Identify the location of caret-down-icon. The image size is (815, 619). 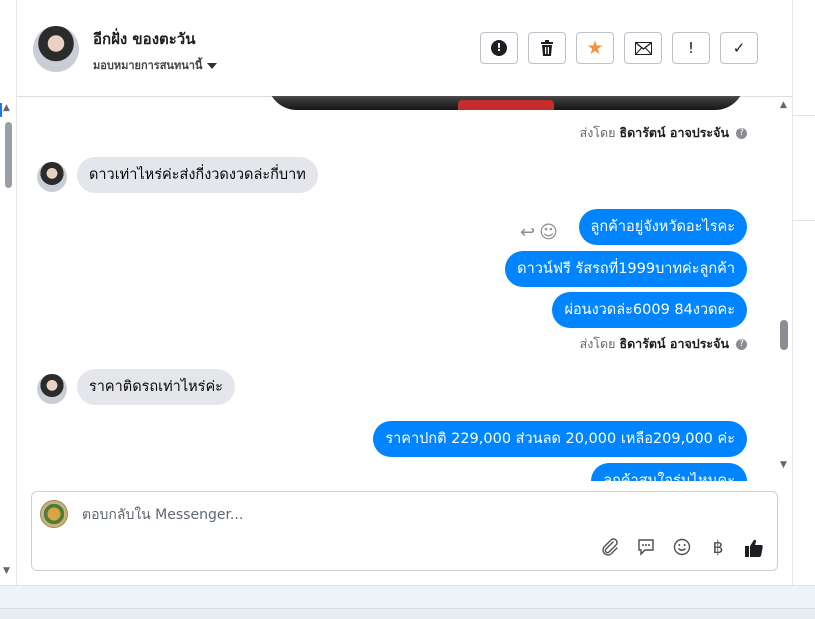
(212, 66).